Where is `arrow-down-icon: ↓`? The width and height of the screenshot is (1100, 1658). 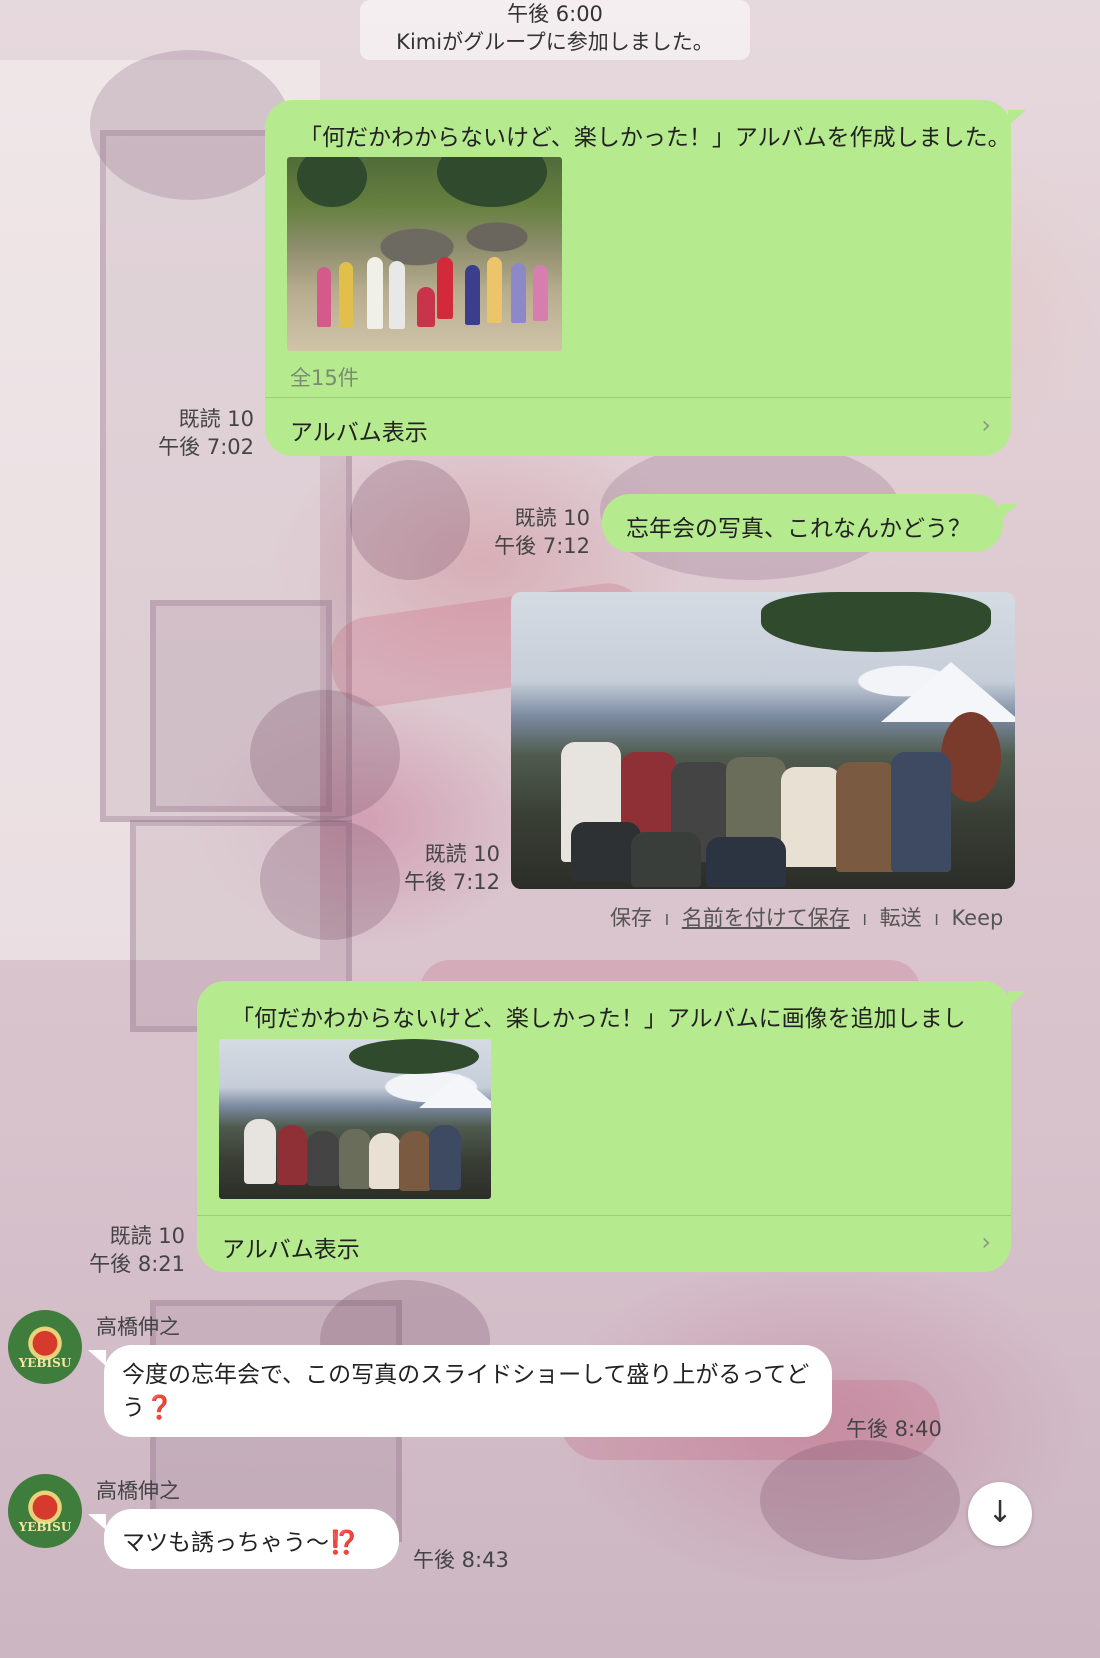 arrow-down-icon: ↓ is located at coordinates (1000, 1512).